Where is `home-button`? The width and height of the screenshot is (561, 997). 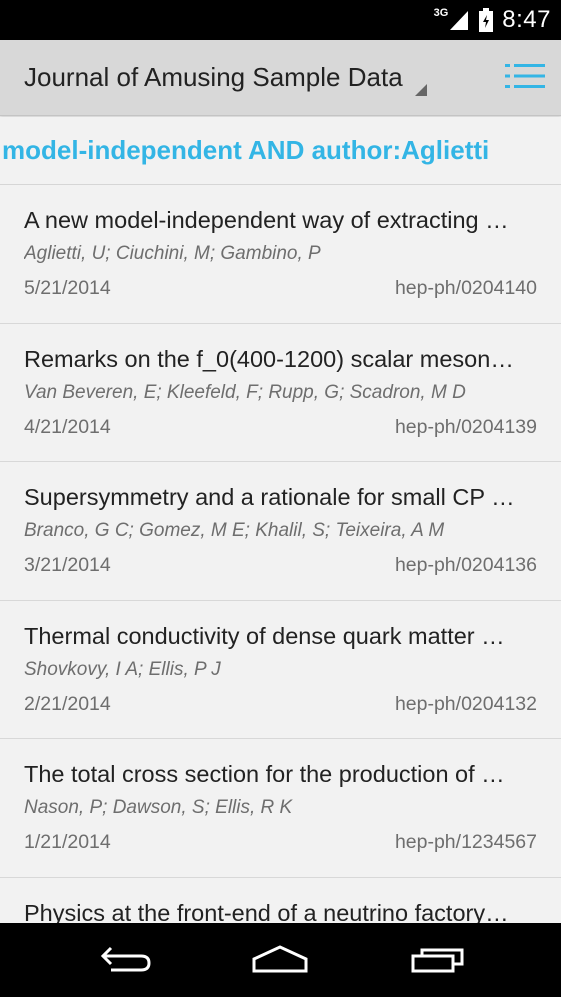 home-button is located at coordinates (280, 961).